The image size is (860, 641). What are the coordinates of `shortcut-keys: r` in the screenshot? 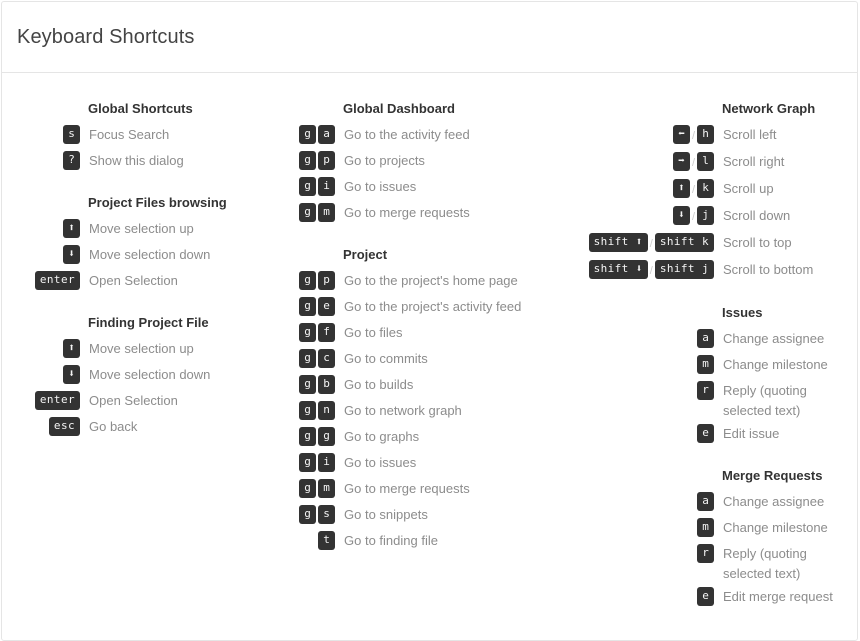 It's located at (647, 391).